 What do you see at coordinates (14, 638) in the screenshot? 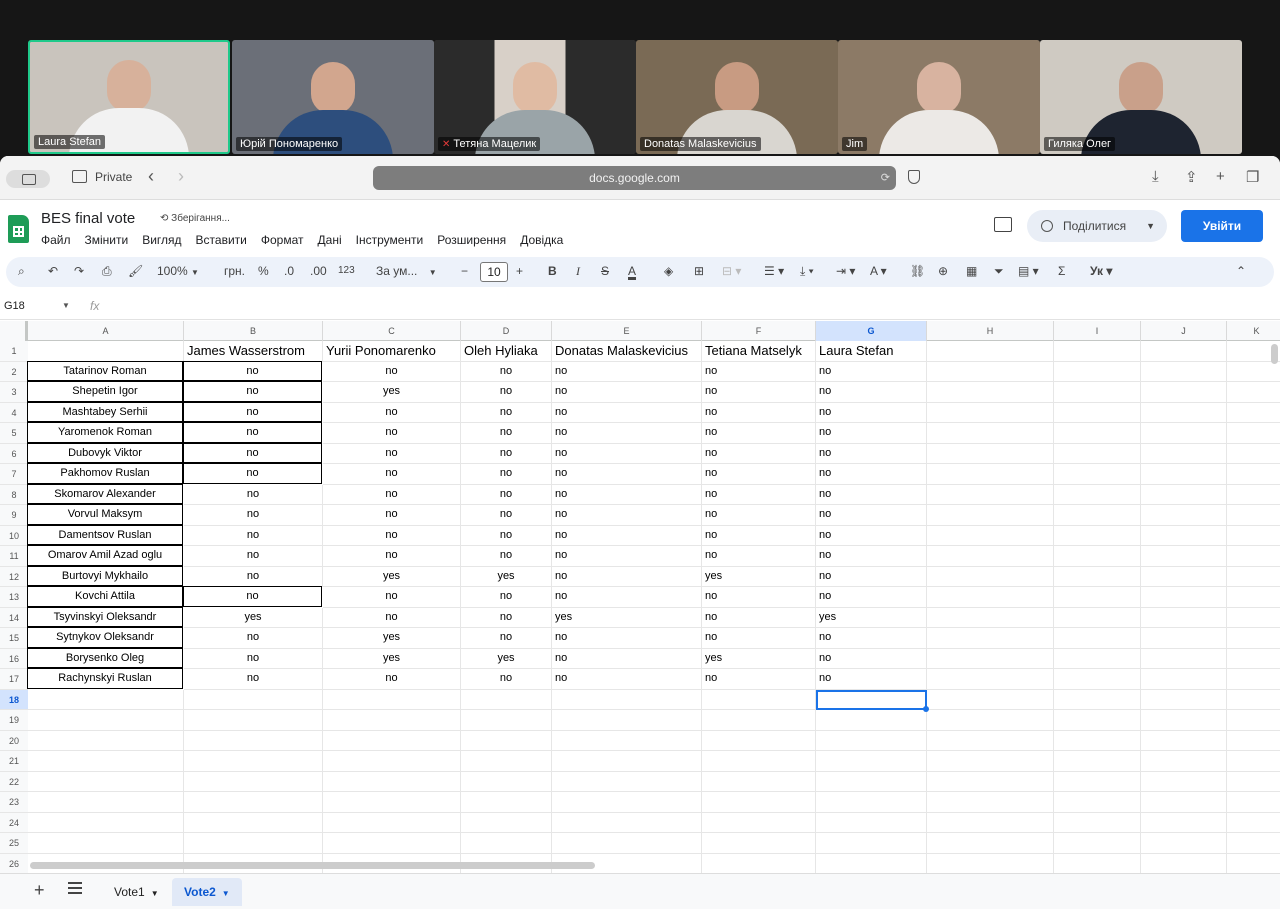
I see `row-header: 15` at bounding box center [14, 638].